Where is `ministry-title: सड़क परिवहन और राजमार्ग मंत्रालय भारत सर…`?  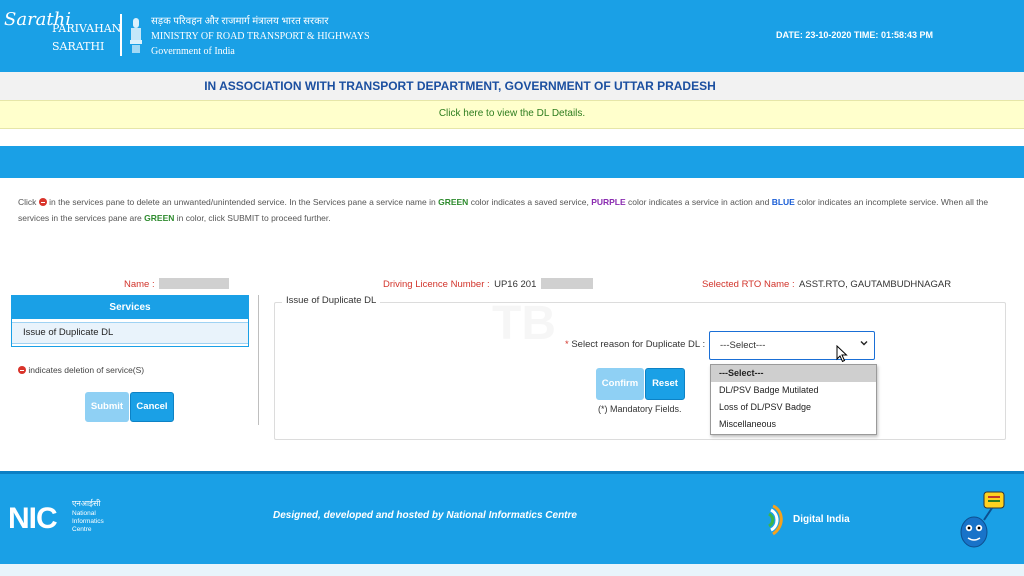 ministry-title: सड़क परिवहन और राजमार्ग मंत्रालय भारत सर… is located at coordinates (260, 36).